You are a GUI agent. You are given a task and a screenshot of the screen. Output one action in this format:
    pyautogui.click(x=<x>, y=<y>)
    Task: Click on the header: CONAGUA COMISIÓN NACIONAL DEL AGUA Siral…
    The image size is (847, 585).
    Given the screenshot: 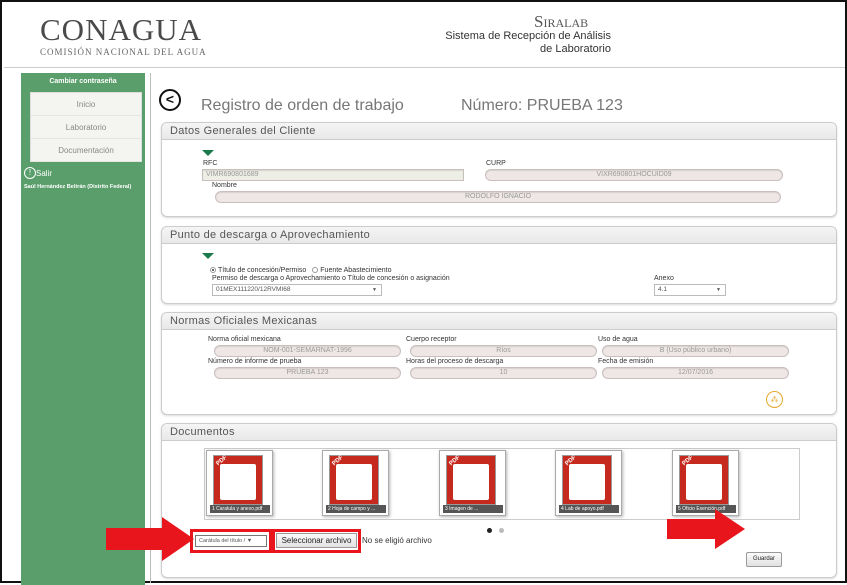 What is the action you would take?
    pyautogui.click(x=424, y=36)
    